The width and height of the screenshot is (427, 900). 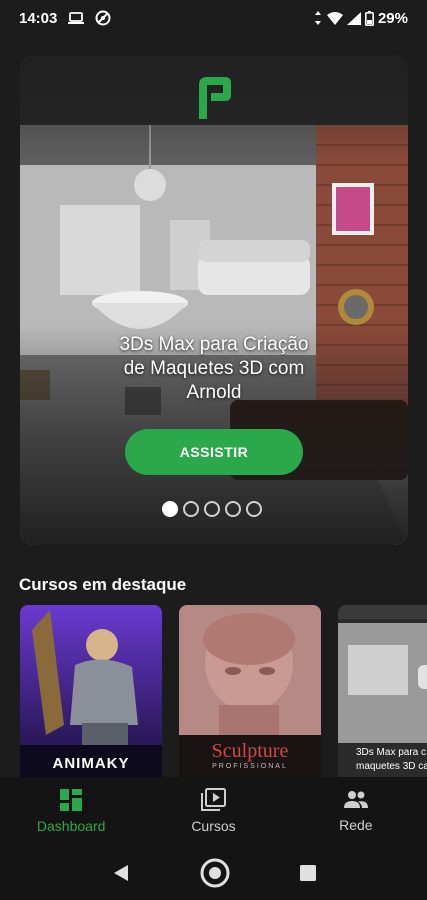 I want to click on nav-item-dashboard: Dashboard, so click(x=71, y=811).